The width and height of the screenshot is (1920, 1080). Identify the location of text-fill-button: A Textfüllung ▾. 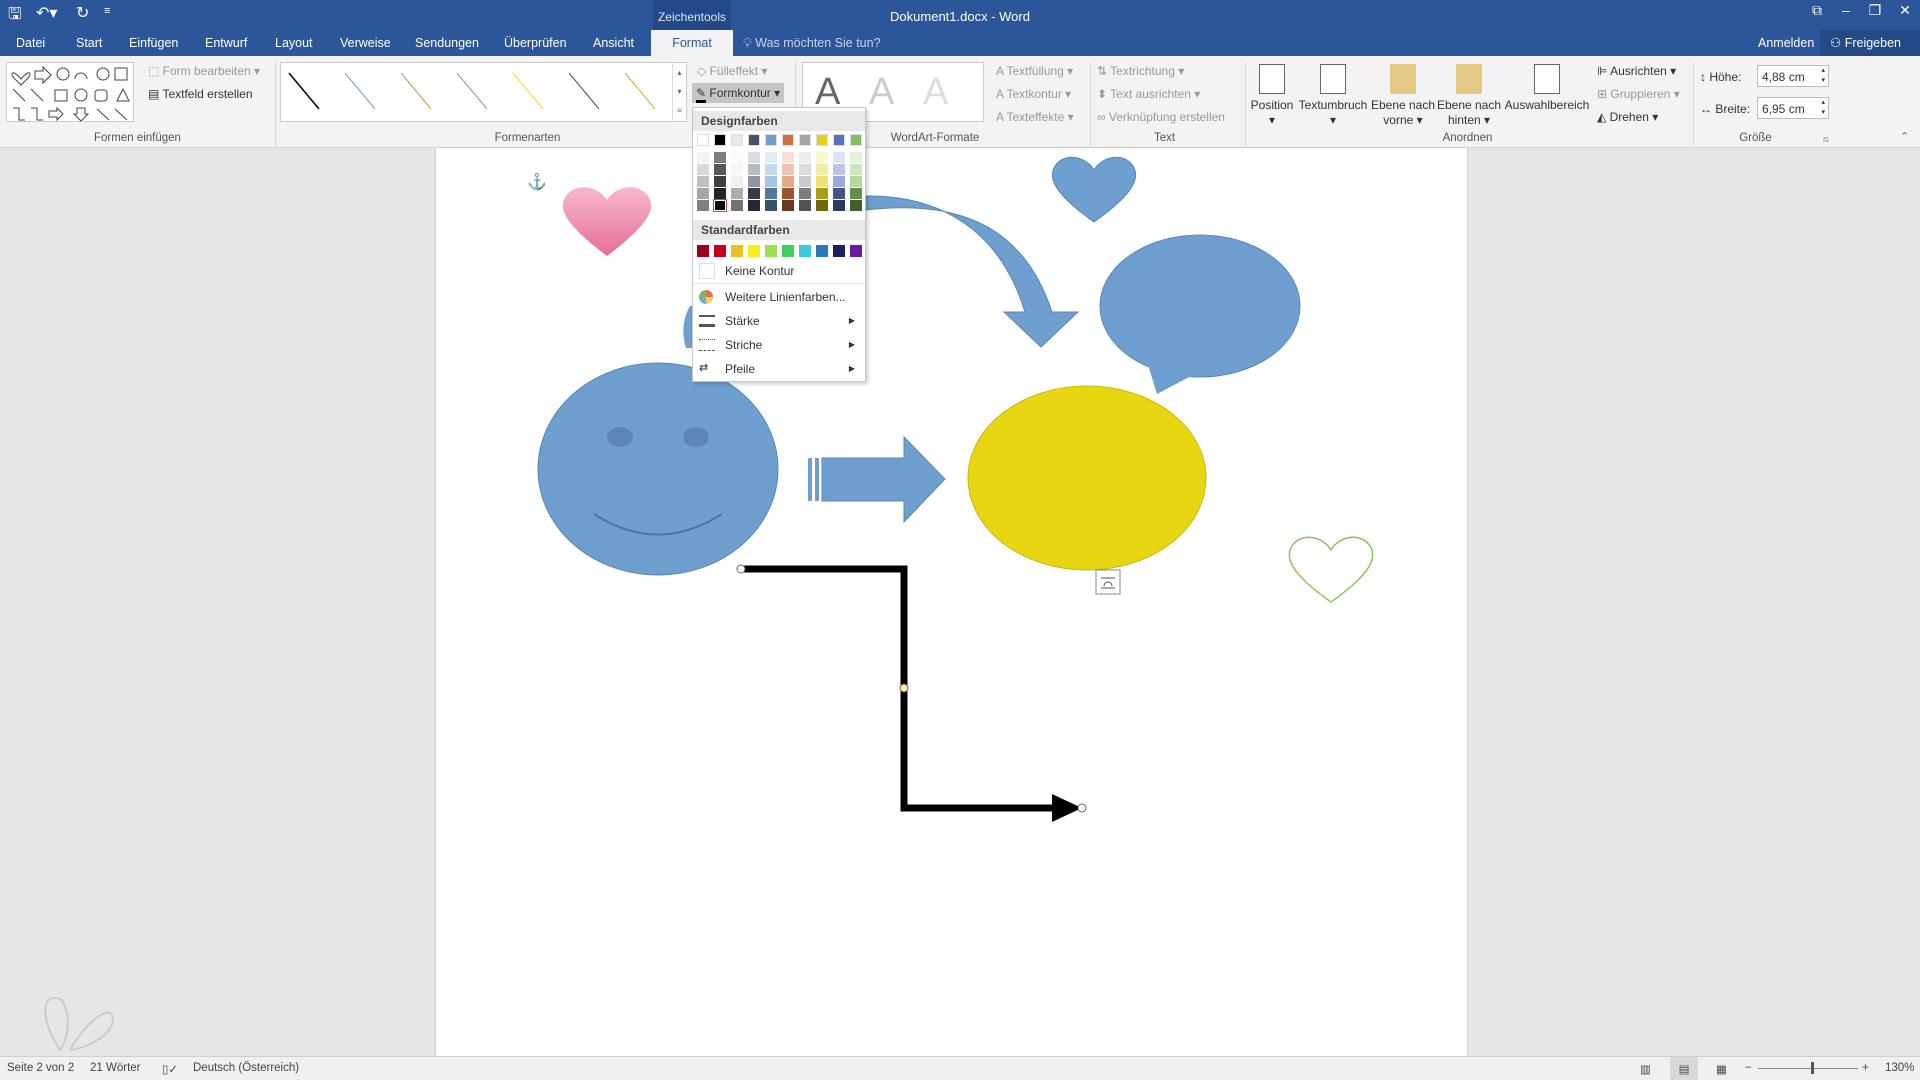
(1034, 71).